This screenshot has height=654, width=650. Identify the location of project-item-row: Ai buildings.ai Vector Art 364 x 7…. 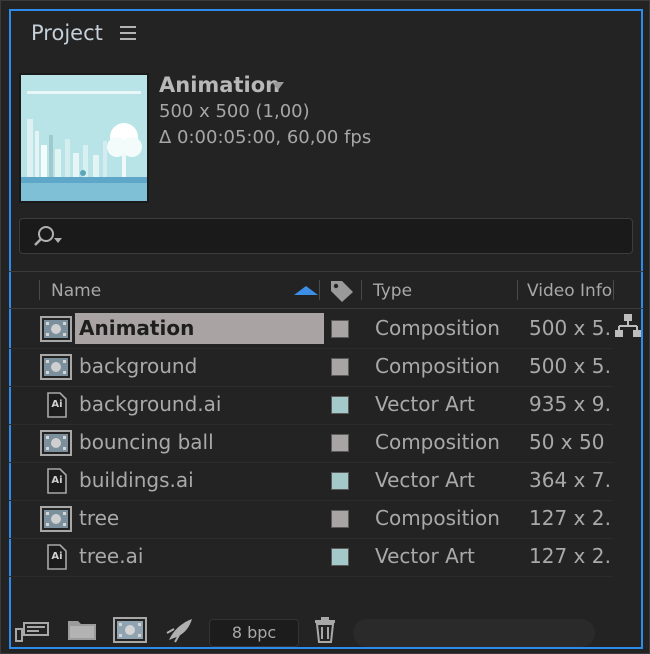
(311, 481).